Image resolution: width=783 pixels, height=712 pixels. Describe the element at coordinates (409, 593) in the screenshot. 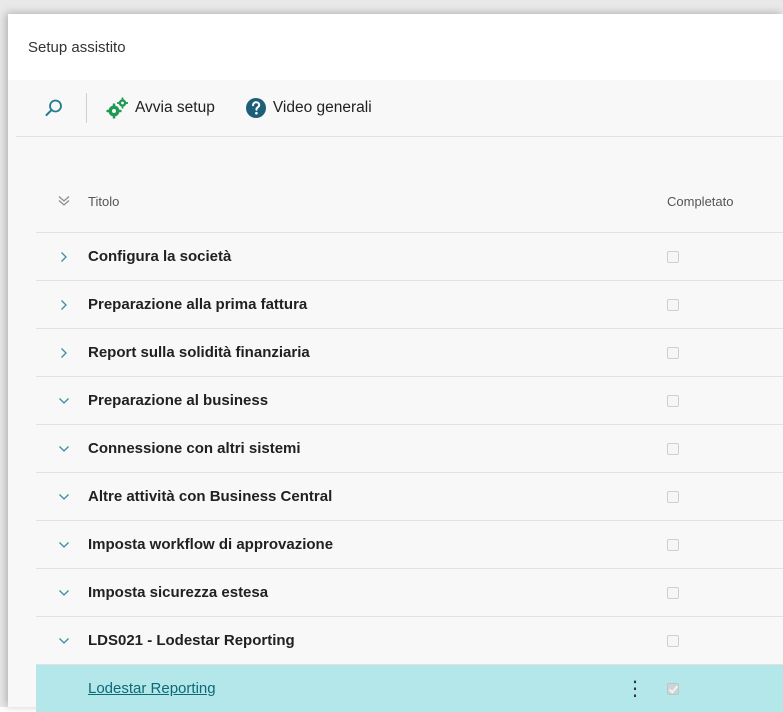

I see `list-group-row: Imposta sicurezza estesa` at that location.